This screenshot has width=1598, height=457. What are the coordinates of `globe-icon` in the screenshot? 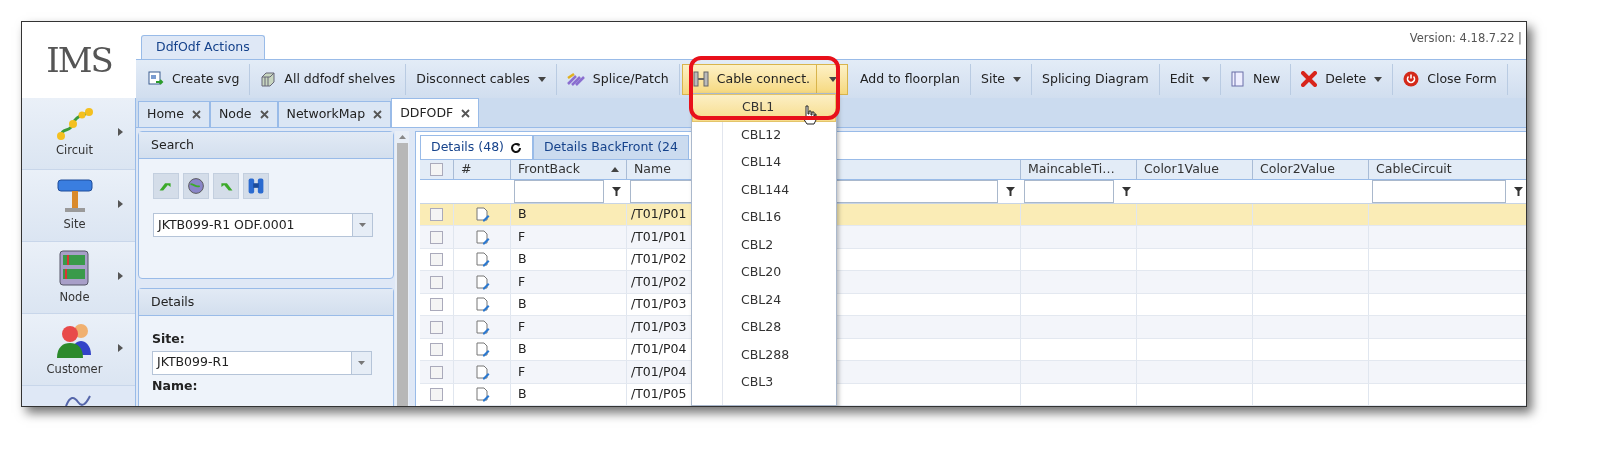 It's located at (196, 186).